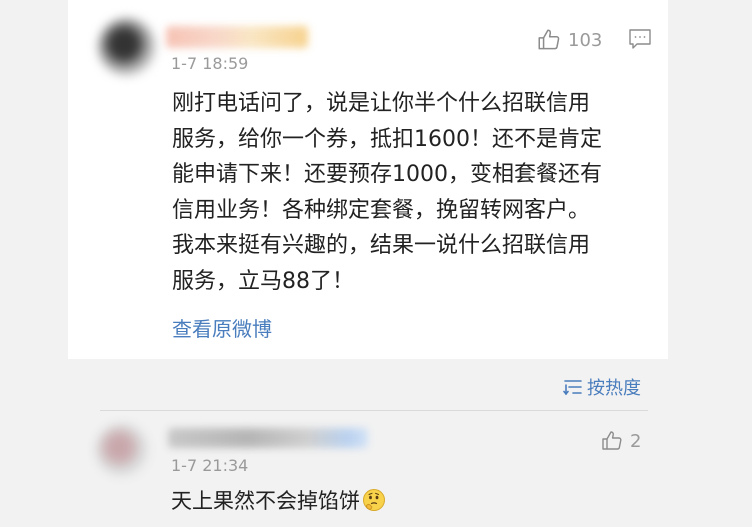 The height and width of the screenshot is (527, 752). I want to click on post-line: 刚打电话问了，说是让你半个什么招联信用, so click(381, 103).